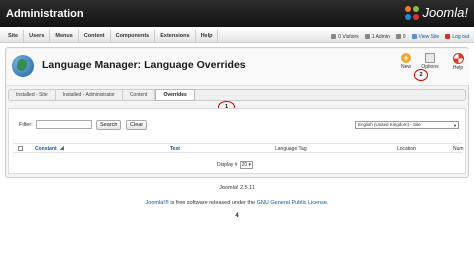 The height and width of the screenshot is (266, 474). Describe the element at coordinates (227, 165) in the screenshot. I see `display-label: Display #` at that location.